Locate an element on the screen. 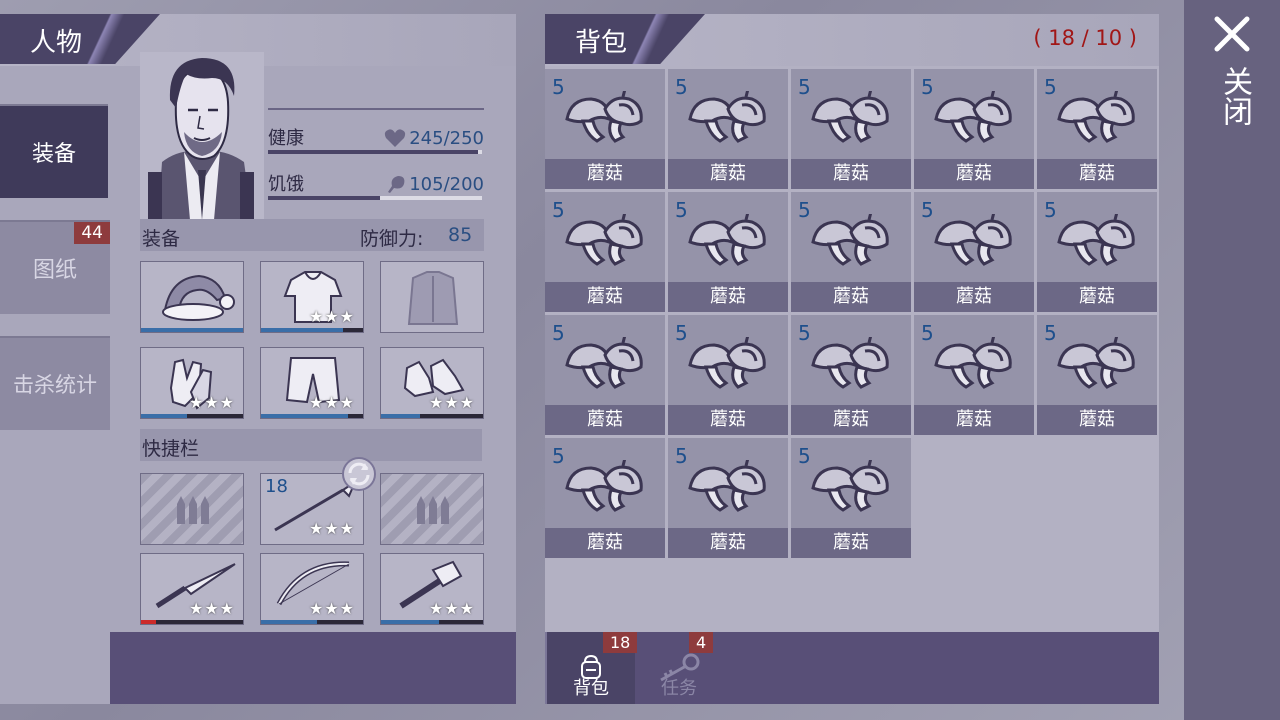  blueprints-count-badge: 44 is located at coordinates (92, 233).